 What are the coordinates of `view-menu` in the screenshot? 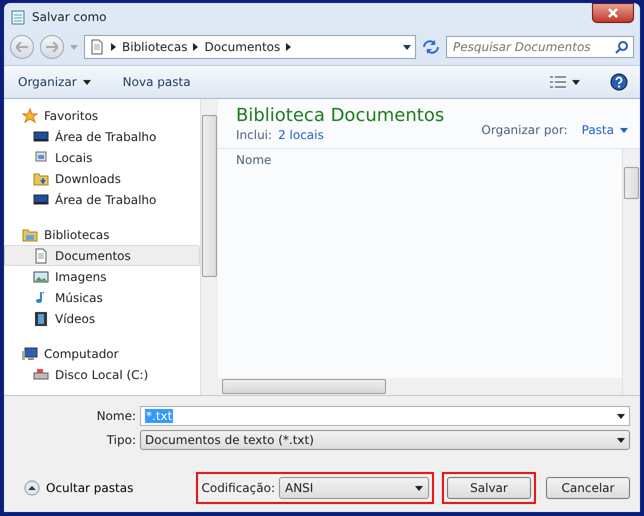 It's located at (565, 82).